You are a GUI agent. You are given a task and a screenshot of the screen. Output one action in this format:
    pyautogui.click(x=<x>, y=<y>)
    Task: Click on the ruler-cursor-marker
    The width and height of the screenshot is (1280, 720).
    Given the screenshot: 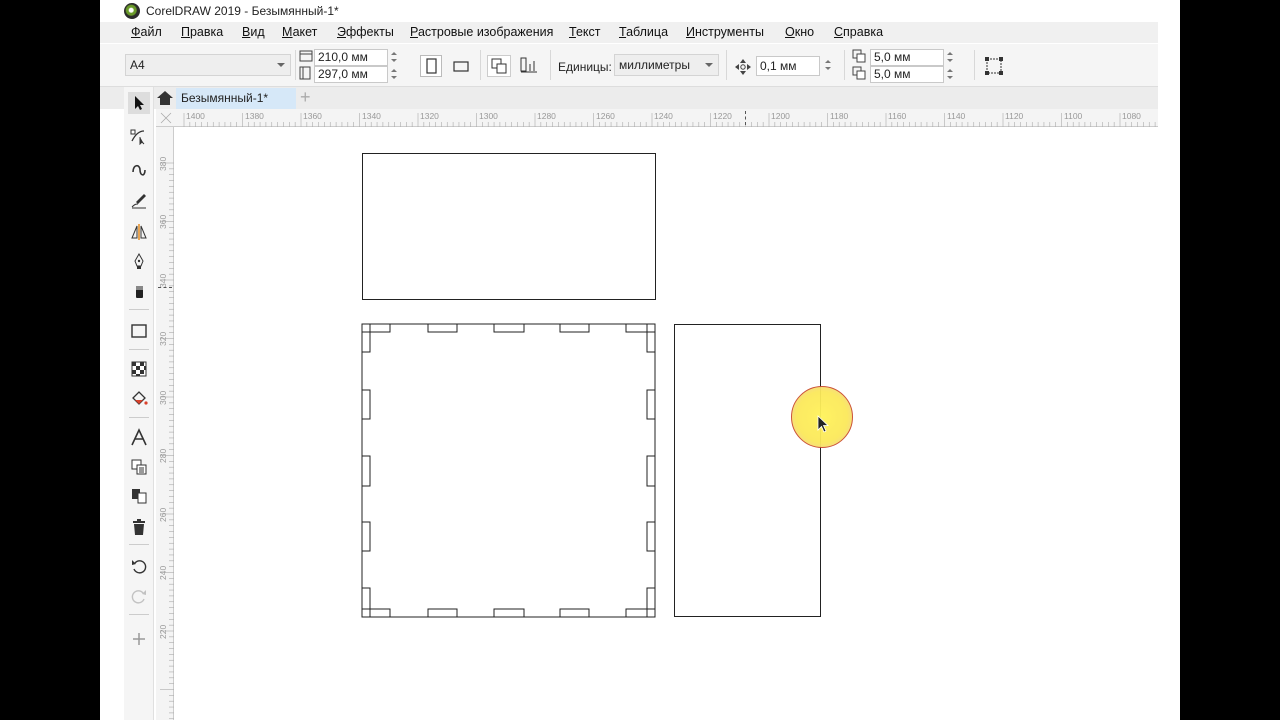 What is the action you would take?
    pyautogui.click(x=745, y=118)
    